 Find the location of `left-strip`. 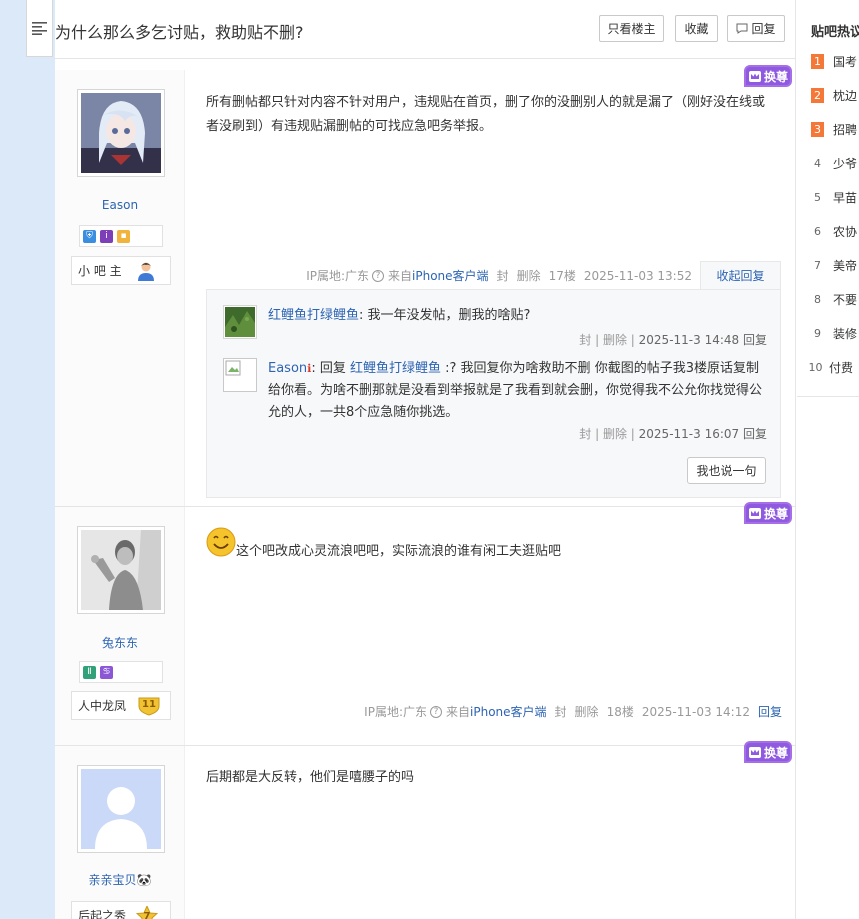

left-strip is located at coordinates (27, 459).